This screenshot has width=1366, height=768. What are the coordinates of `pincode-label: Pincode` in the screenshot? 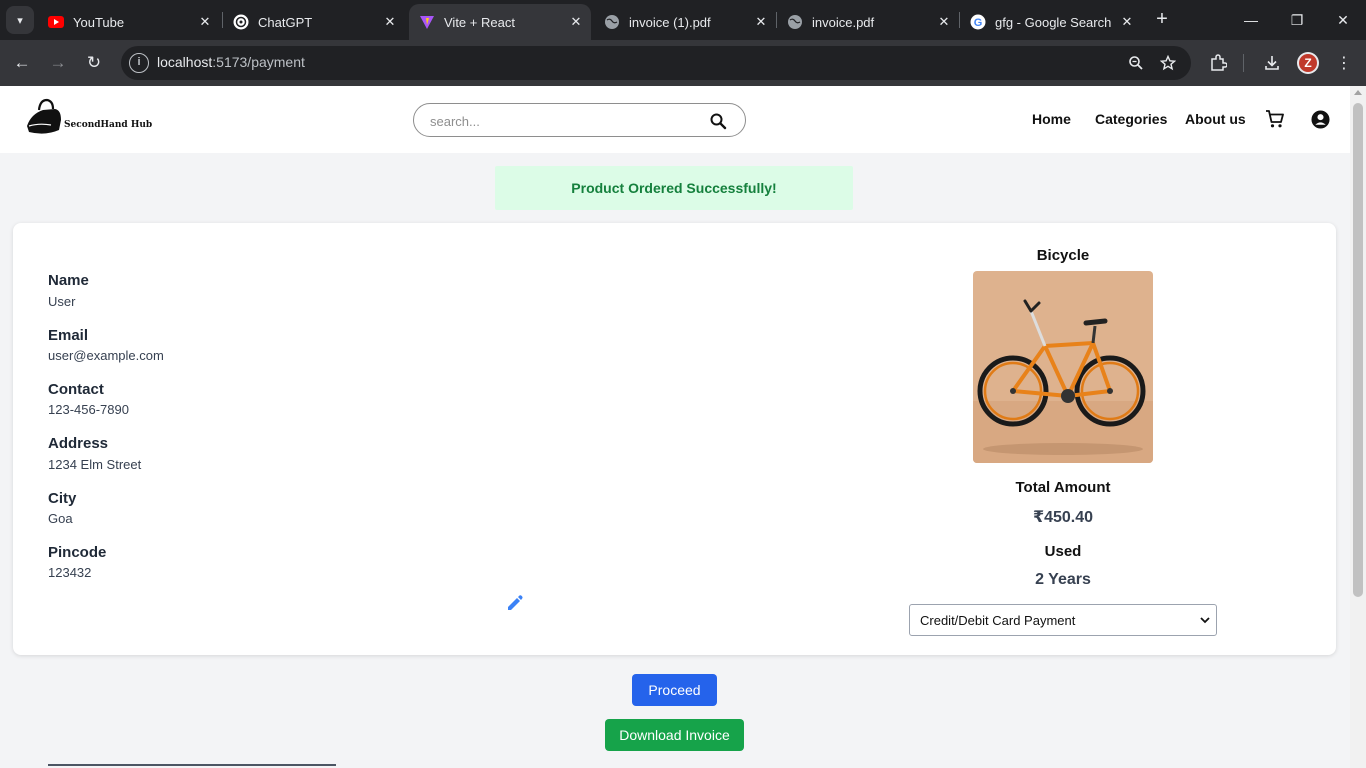 It's located at (77, 552).